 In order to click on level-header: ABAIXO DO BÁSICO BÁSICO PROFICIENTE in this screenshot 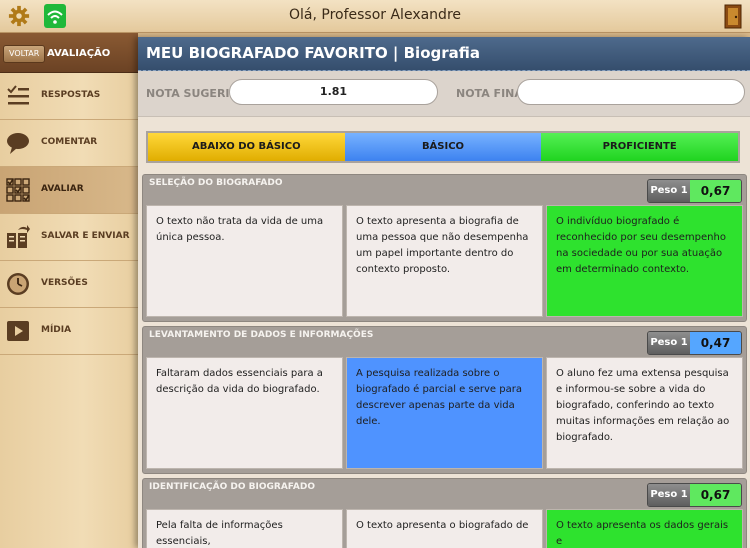, I will do `click(443, 147)`.